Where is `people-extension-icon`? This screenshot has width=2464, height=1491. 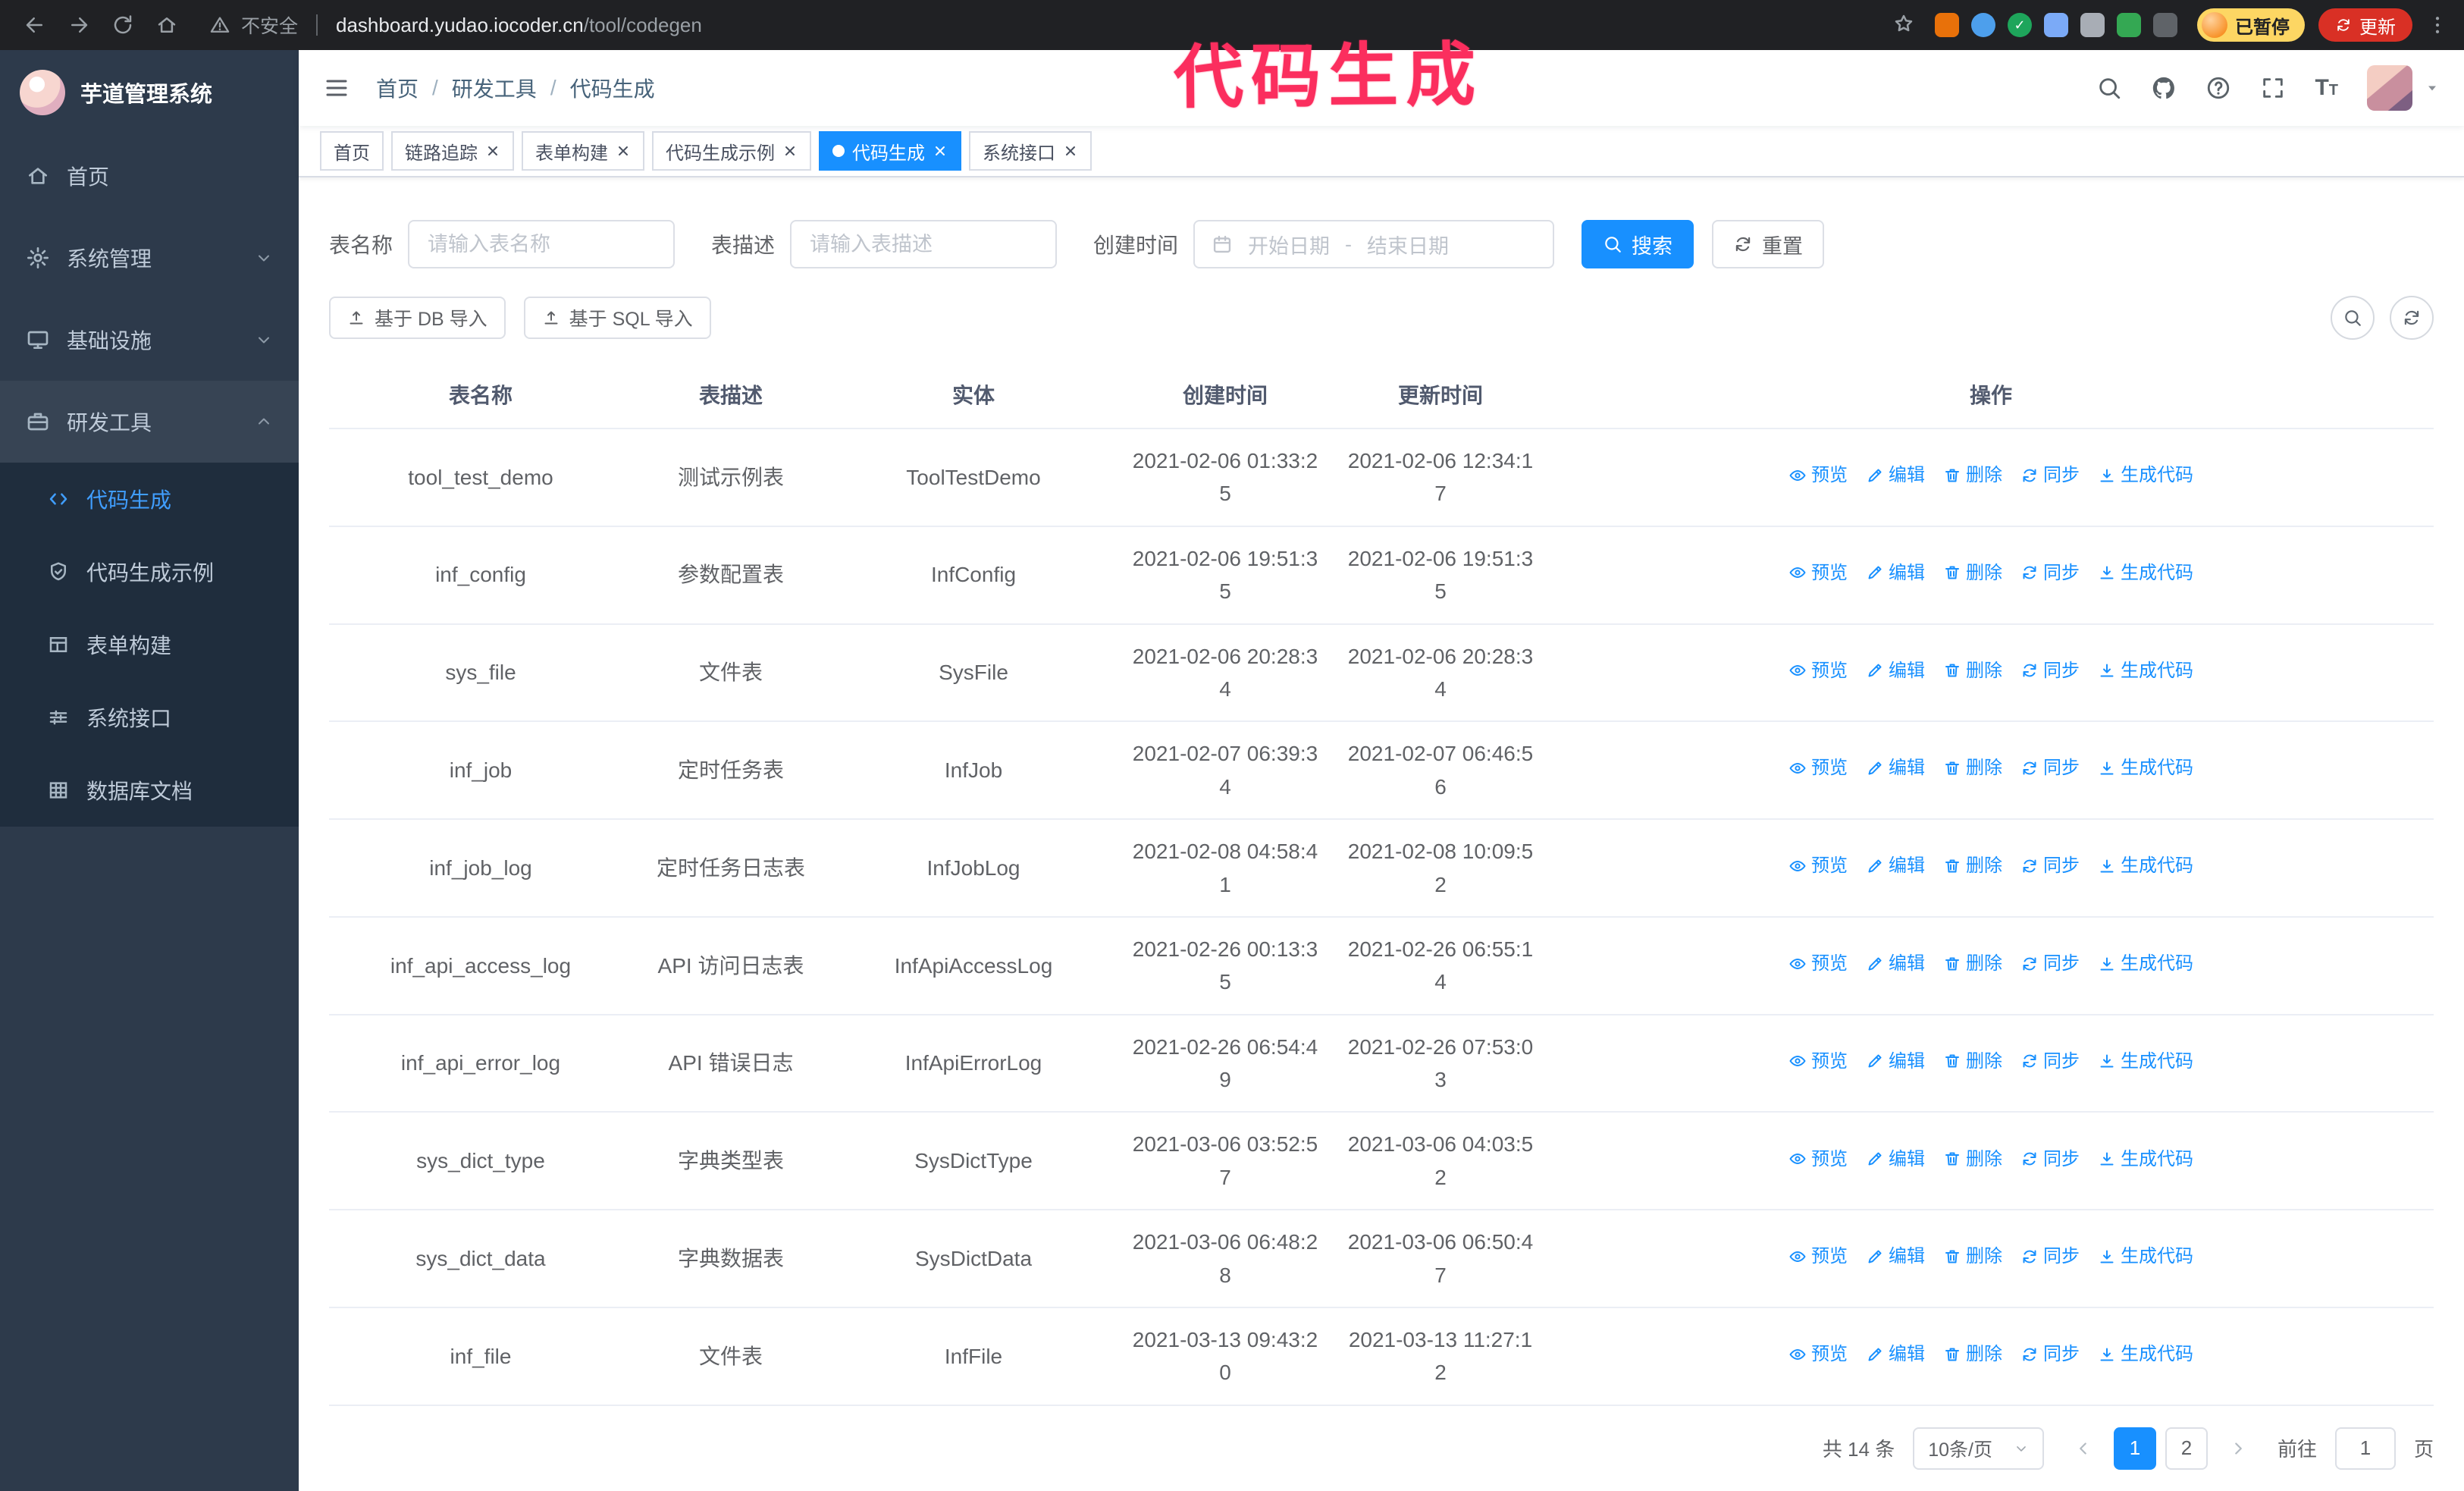 people-extension-icon is located at coordinates (2056, 25).